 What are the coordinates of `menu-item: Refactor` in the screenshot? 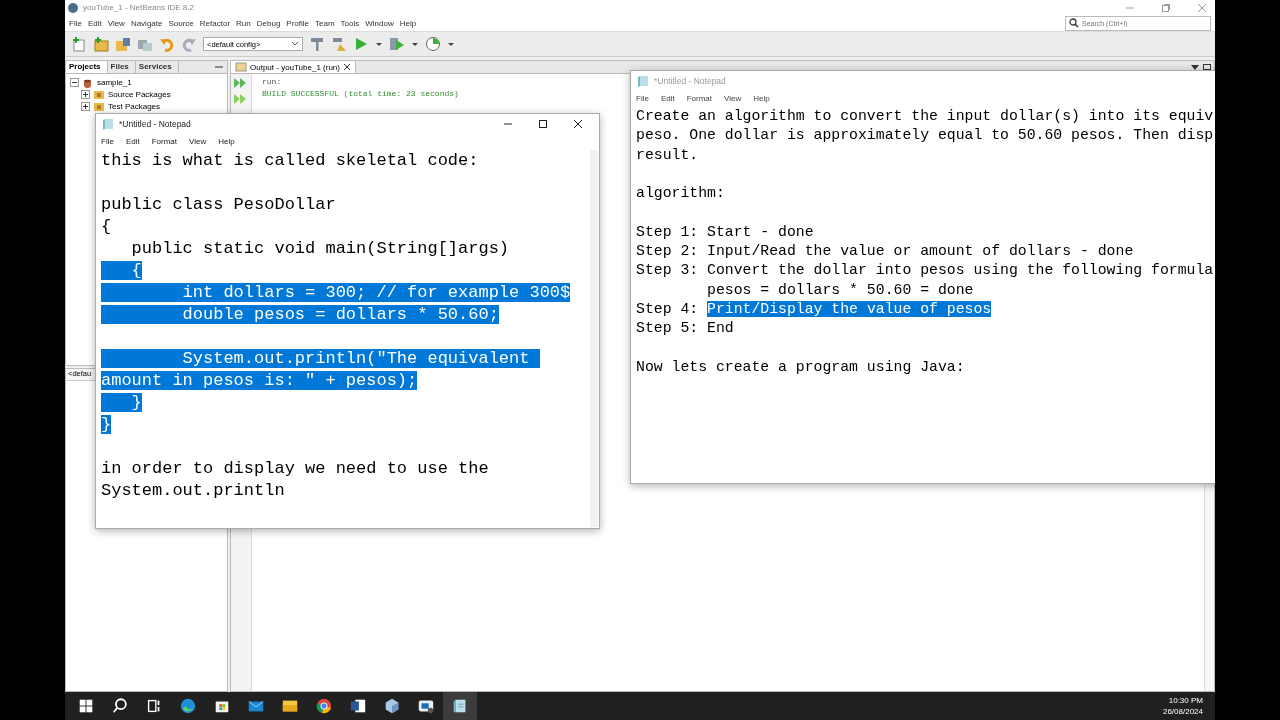 It's located at (215, 23).